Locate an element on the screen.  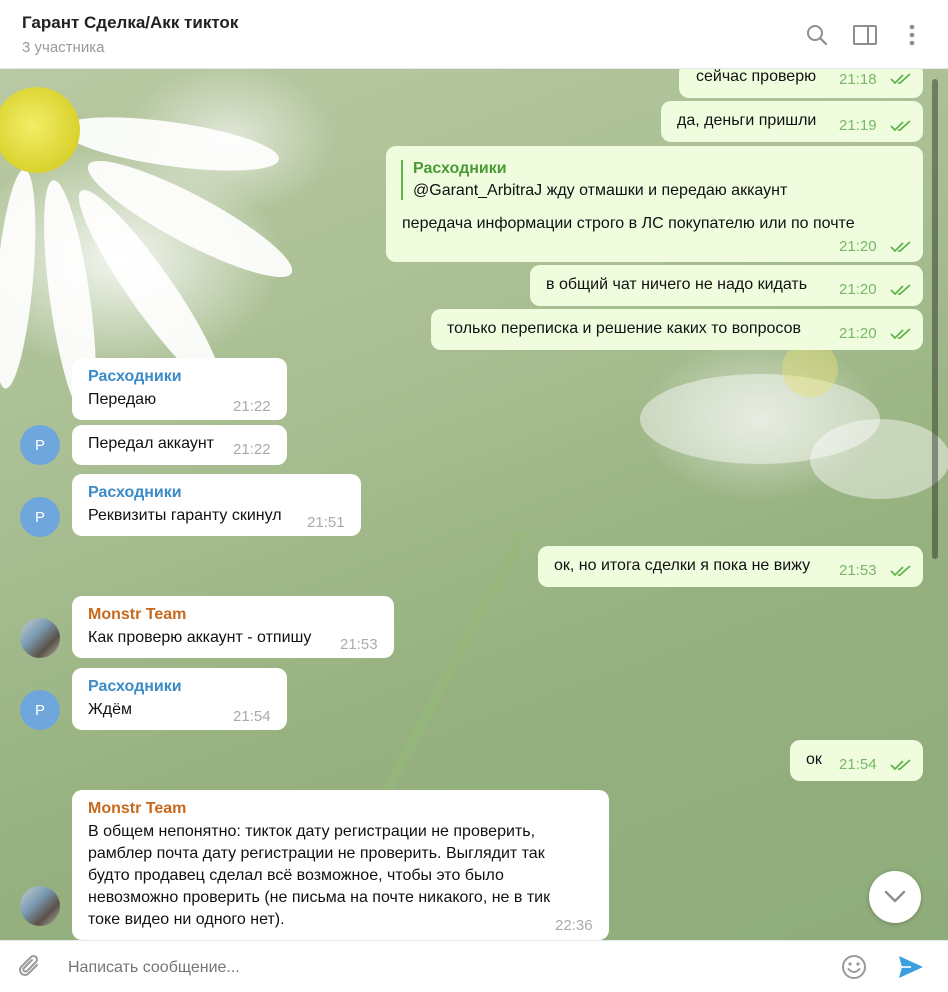
message-text: Передал аккаунт is located at coordinates (151, 443).